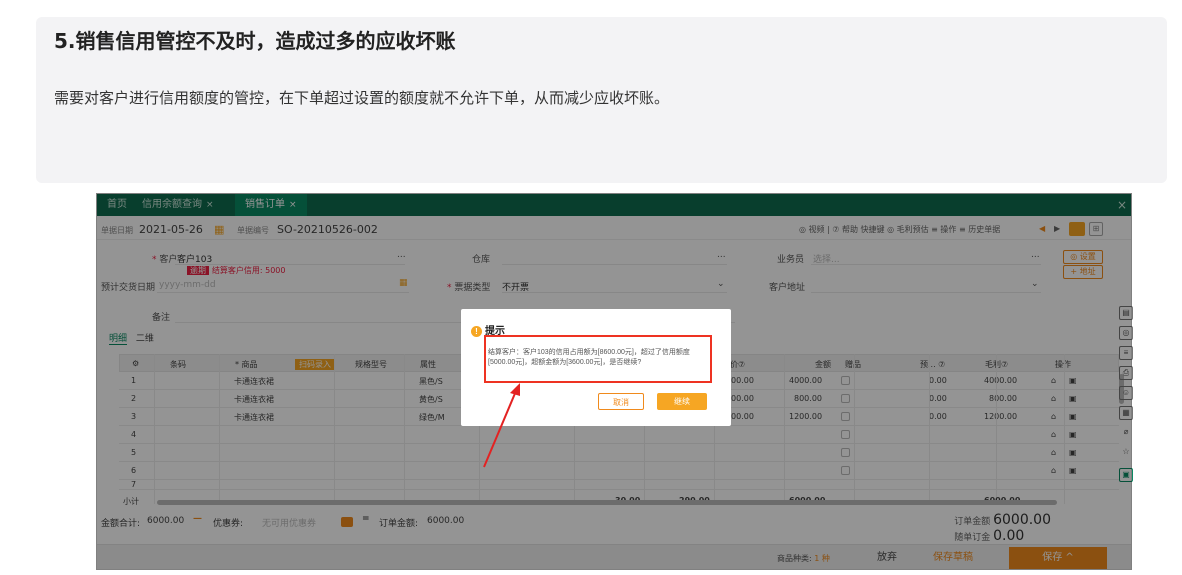  I want to click on annotation-arrow, so click(501, 425).